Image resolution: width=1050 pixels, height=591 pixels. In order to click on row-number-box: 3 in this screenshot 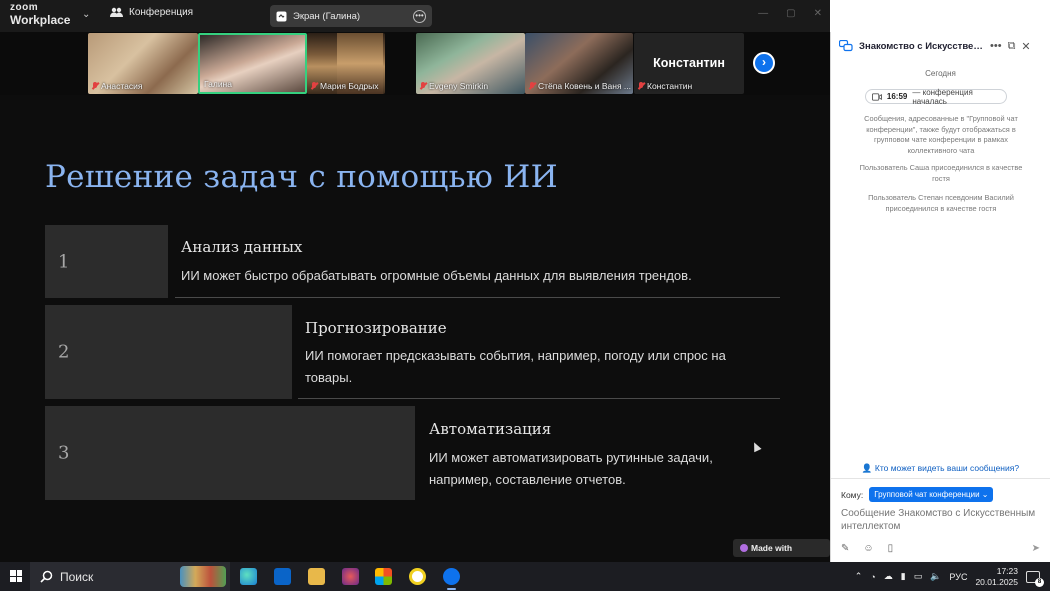, I will do `click(230, 453)`.